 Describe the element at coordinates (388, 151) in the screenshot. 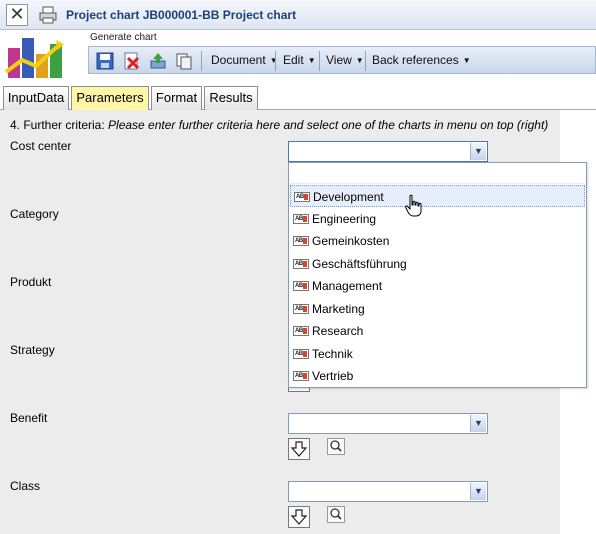

I see `cost-center-select: ▼` at that location.